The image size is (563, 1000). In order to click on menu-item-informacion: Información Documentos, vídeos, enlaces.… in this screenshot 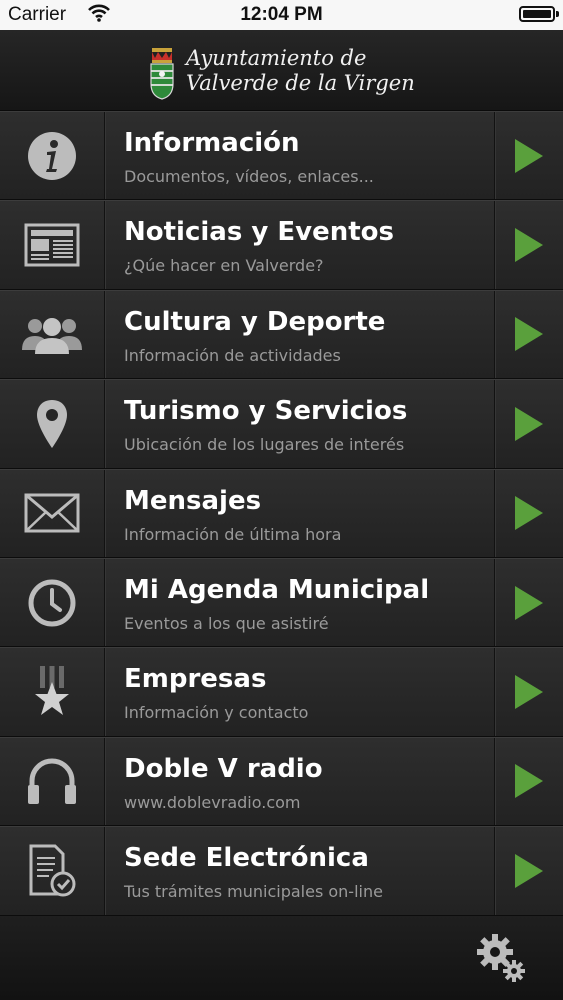, I will do `click(281, 156)`.